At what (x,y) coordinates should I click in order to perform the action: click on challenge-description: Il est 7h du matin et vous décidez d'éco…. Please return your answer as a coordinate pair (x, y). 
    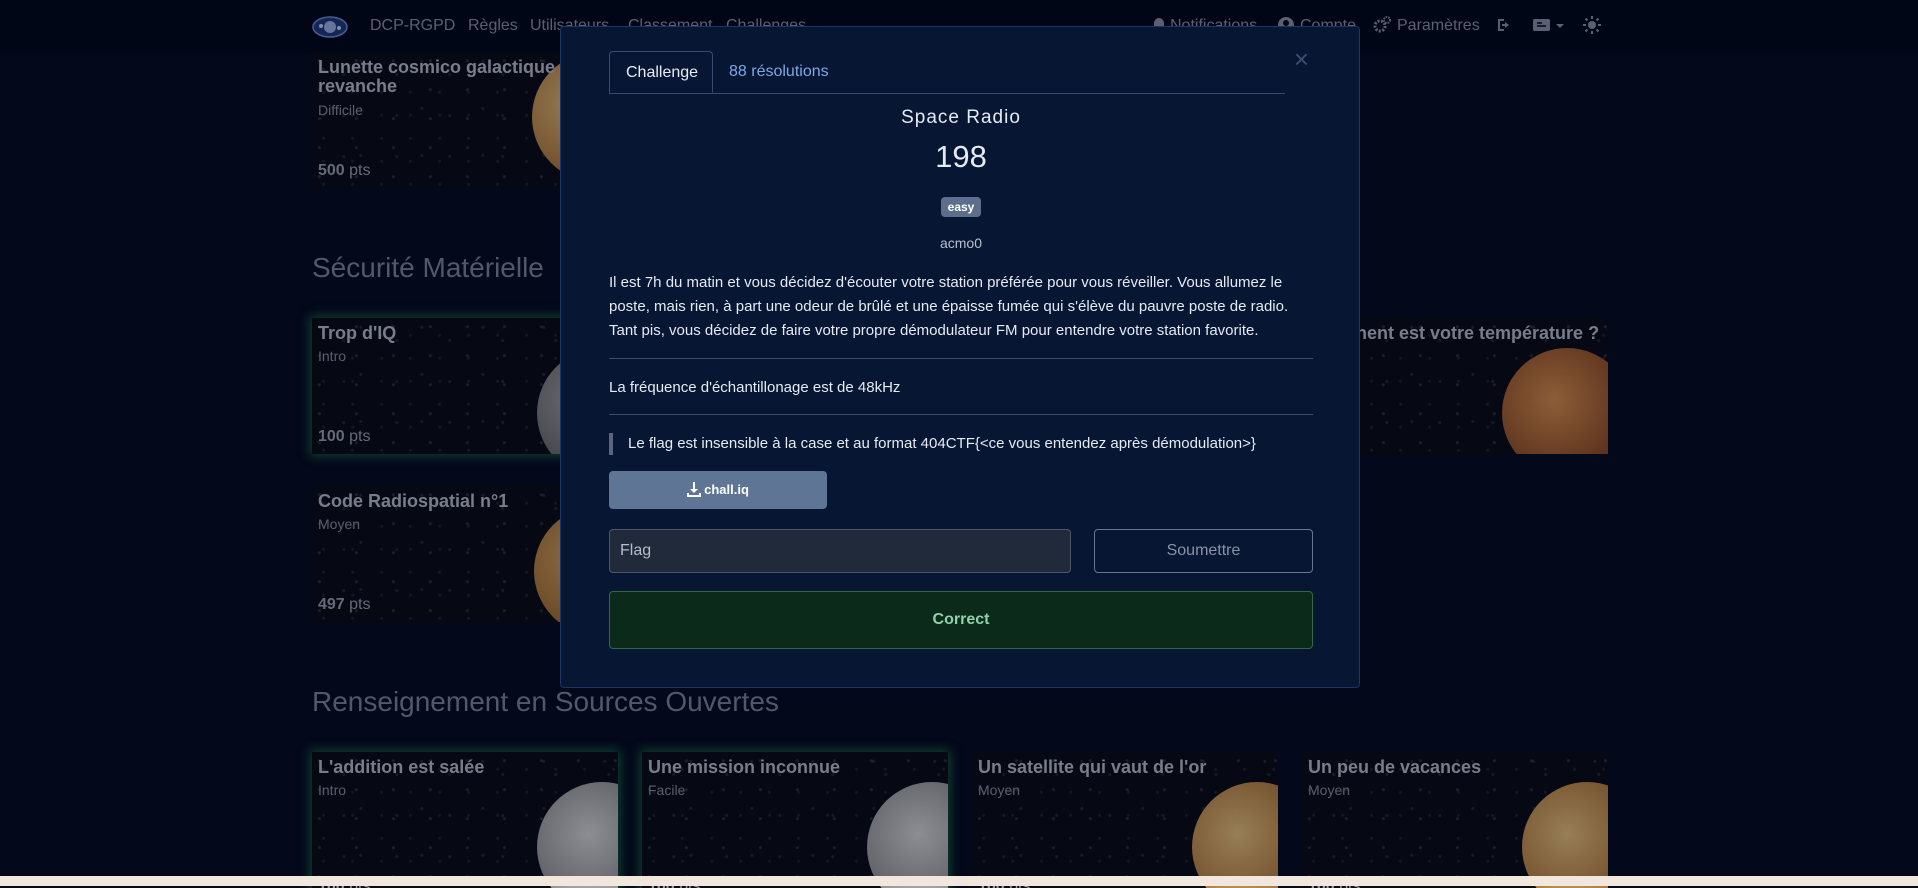
    Looking at the image, I should click on (949, 306).